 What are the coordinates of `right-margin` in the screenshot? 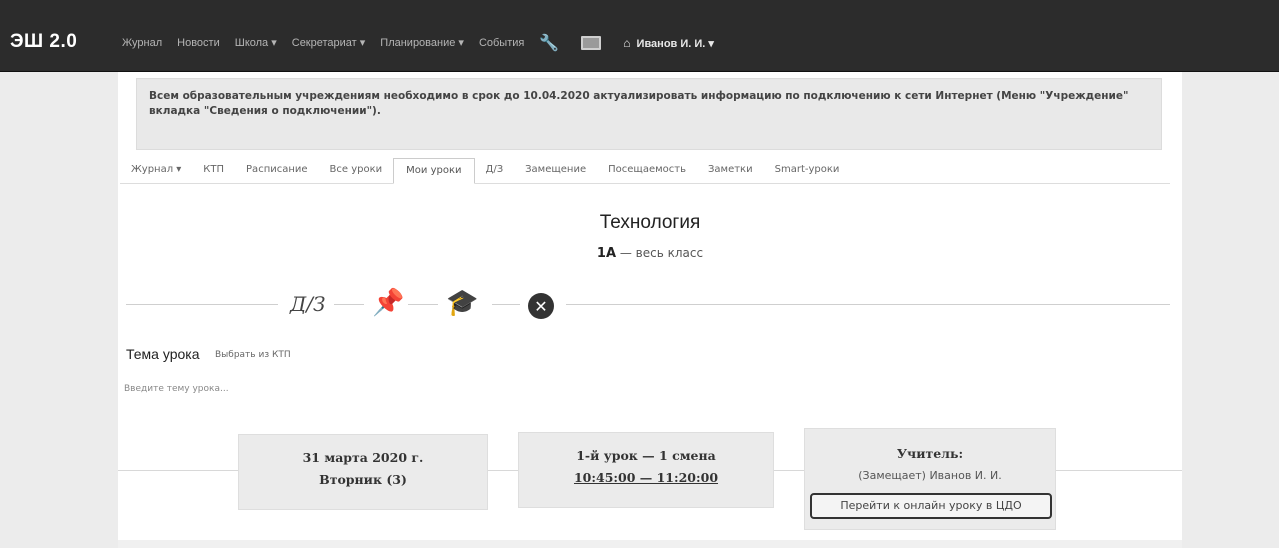 It's located at (1230, 310).